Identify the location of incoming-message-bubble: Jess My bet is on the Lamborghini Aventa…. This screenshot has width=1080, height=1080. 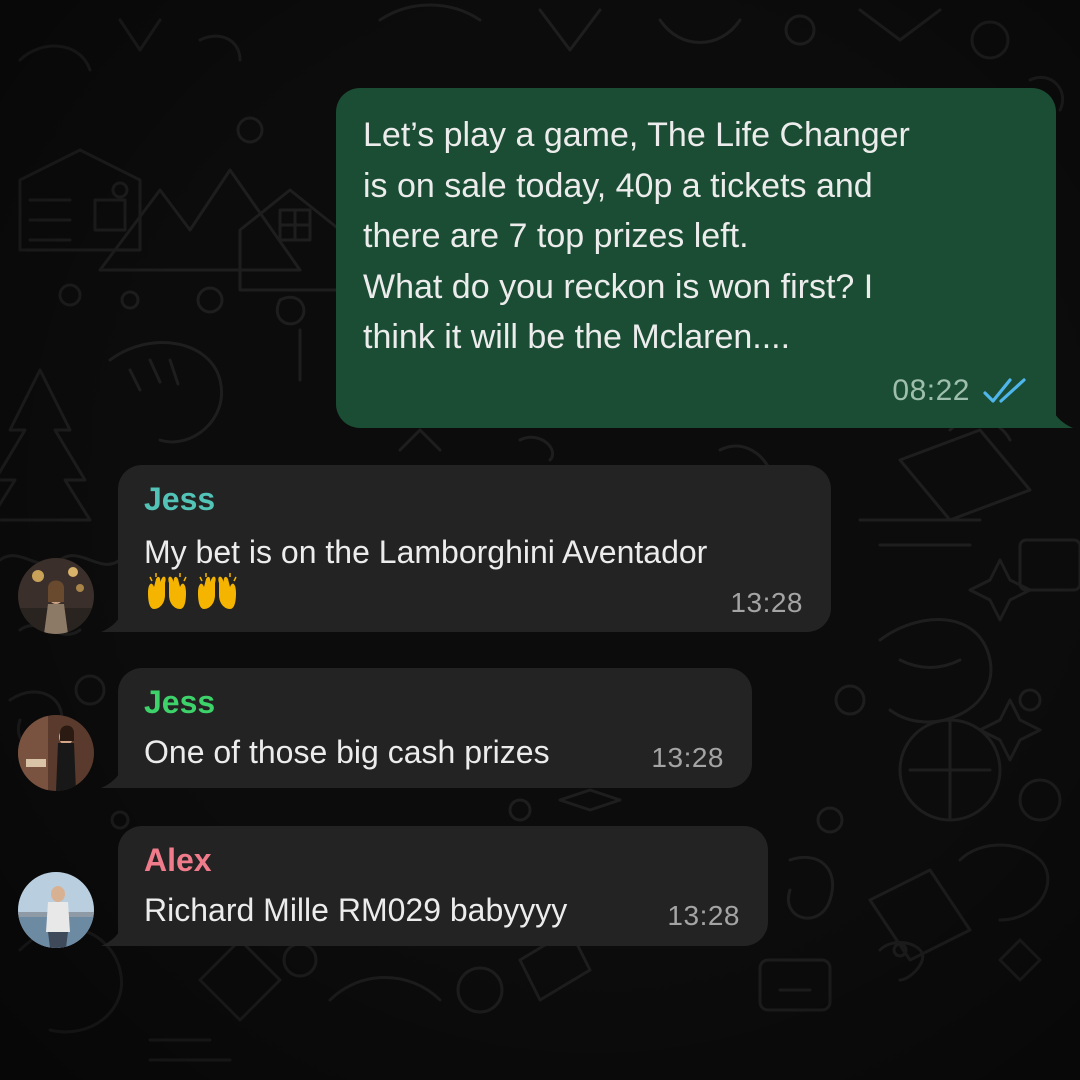
(466, 548).